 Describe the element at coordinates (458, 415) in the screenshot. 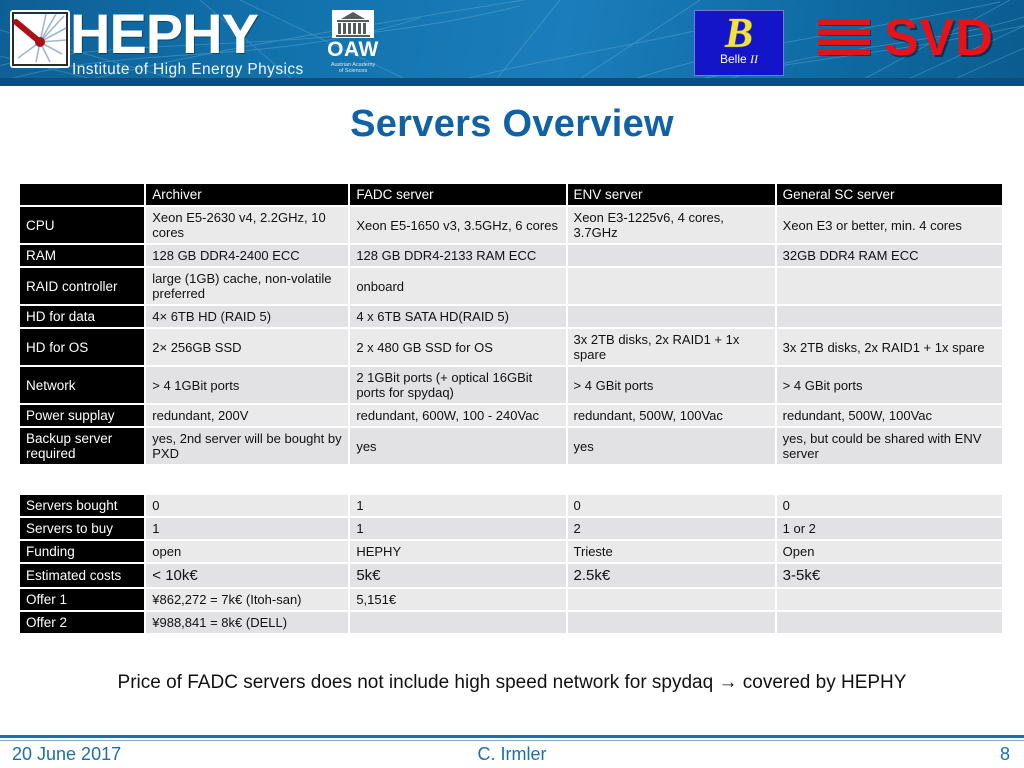

I see `cell-power-fadc: redundant, 600W, 100 - 240Vac` at that location.